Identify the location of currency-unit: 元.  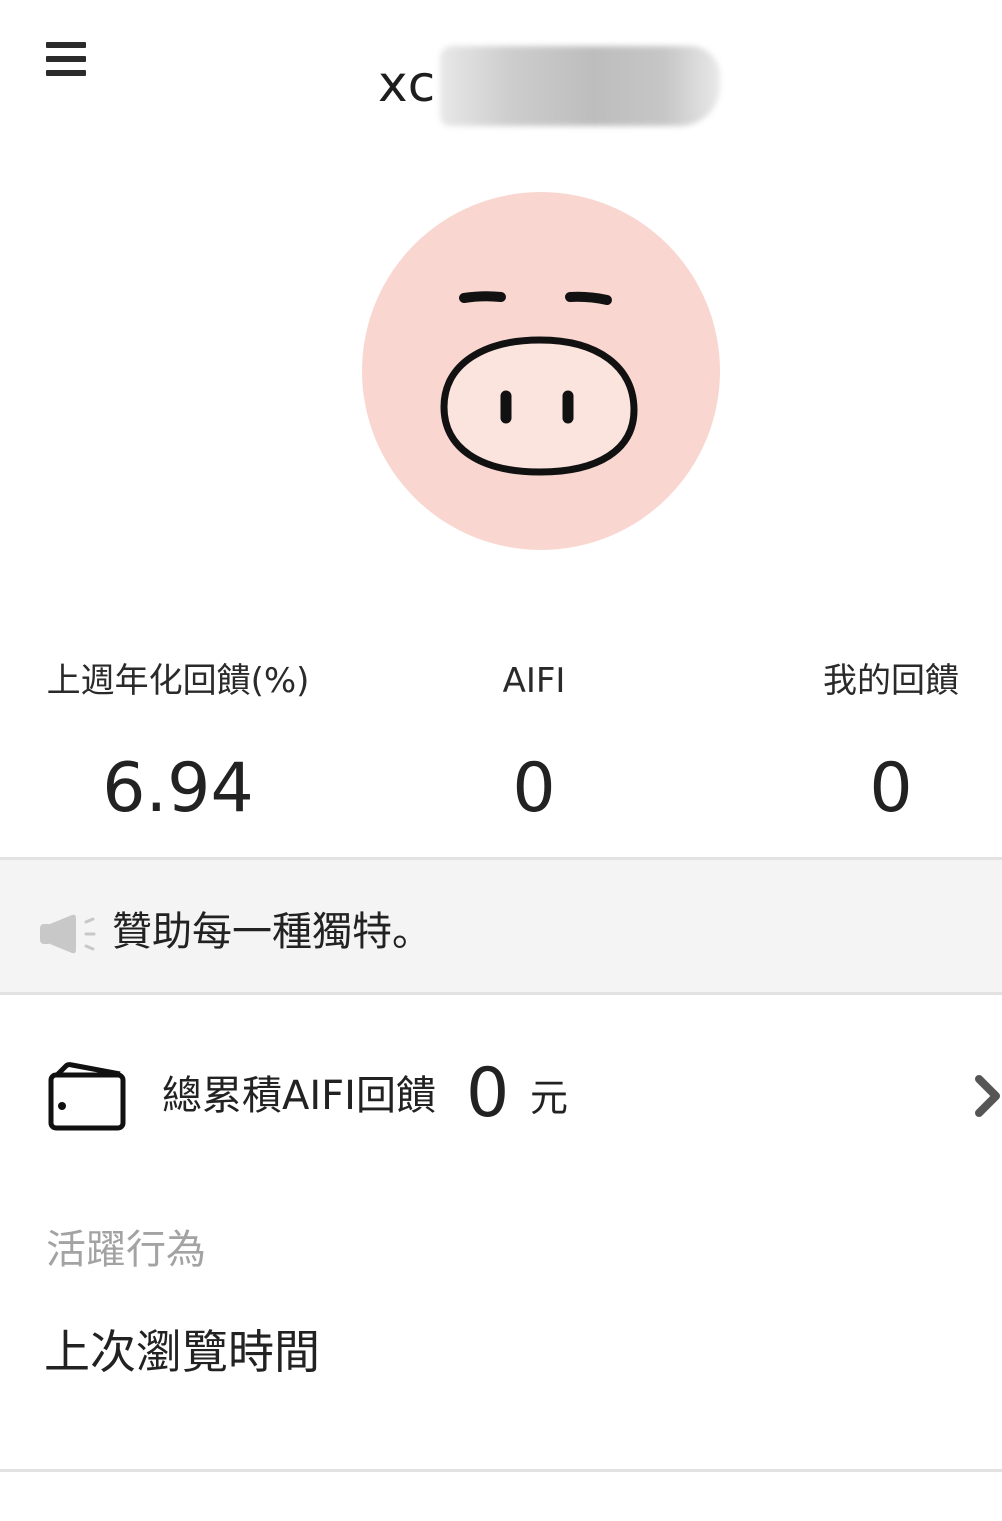
(549, 1098).